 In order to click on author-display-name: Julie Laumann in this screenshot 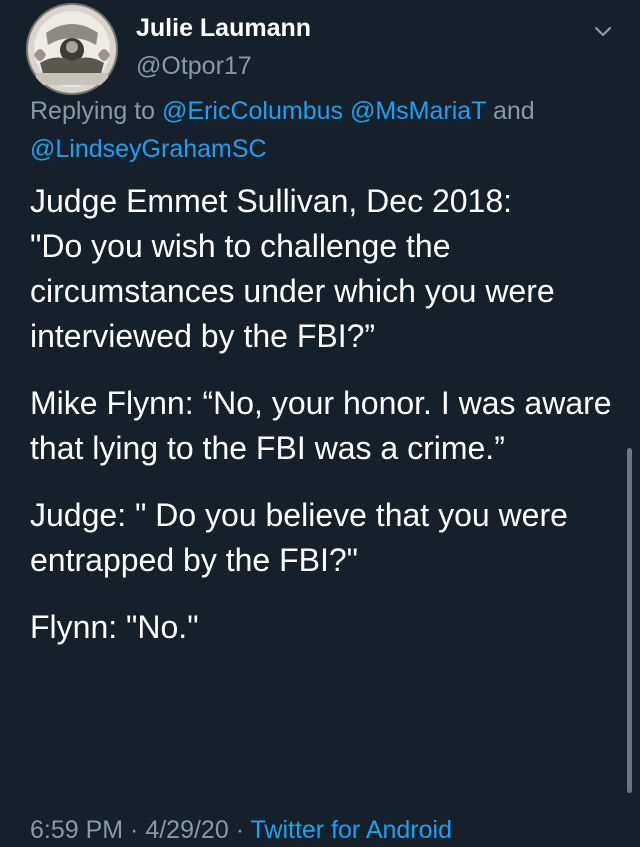, I will do `click(223, 28)`.